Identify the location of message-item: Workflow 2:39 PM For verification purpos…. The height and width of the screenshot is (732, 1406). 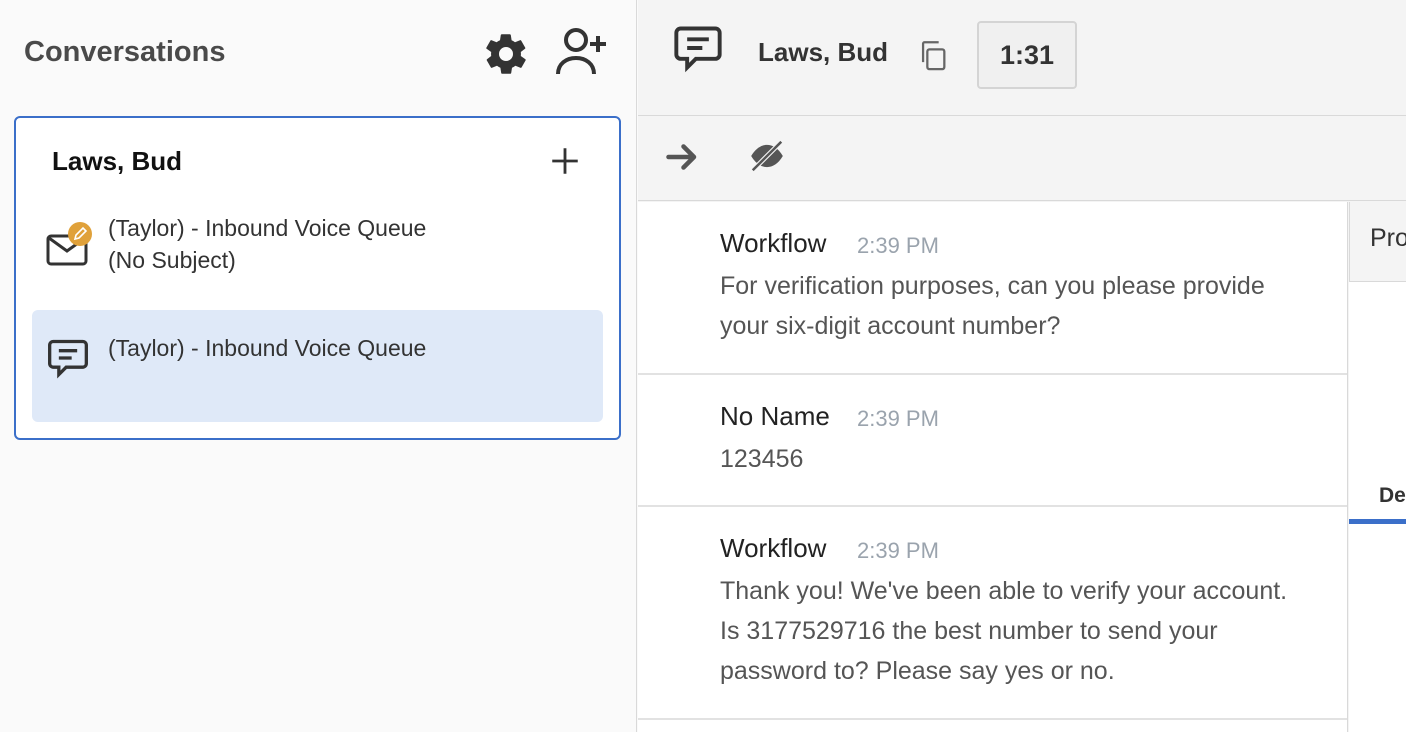
(992, 288).